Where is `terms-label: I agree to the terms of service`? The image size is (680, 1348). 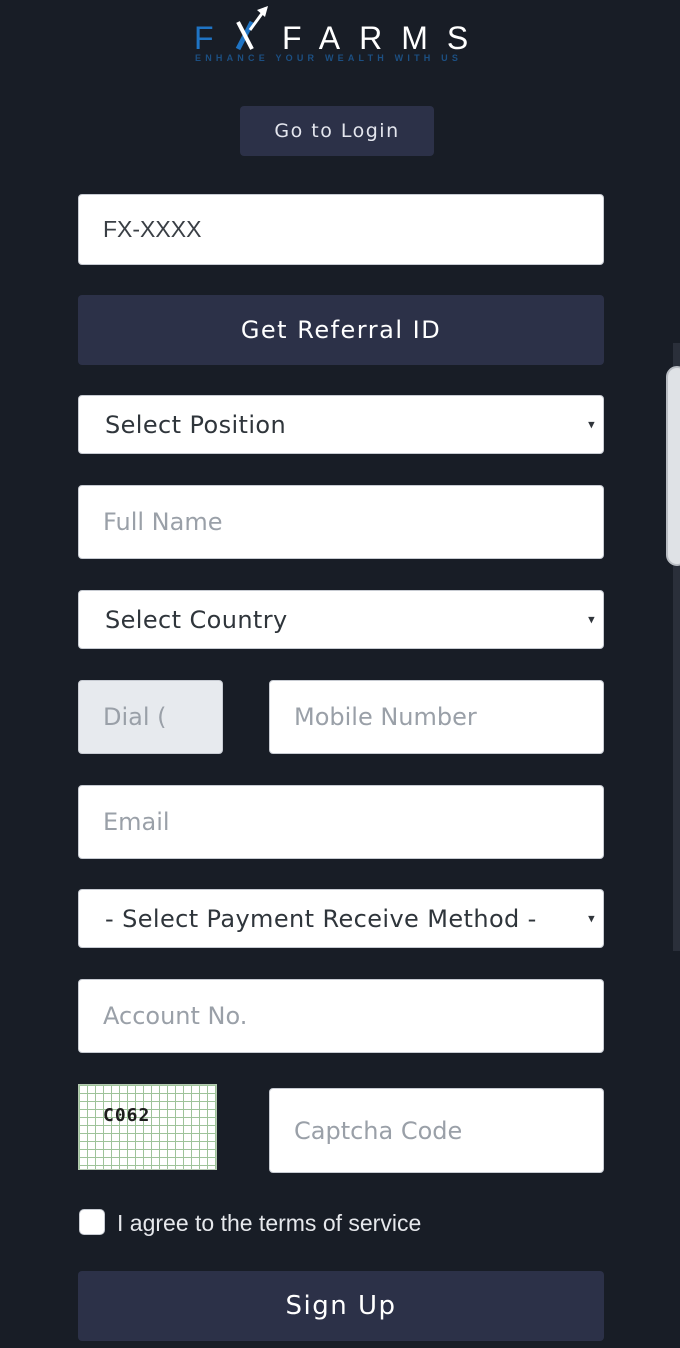
terms-label: I agree to the terms of service is located at coordinates (269, 1223).